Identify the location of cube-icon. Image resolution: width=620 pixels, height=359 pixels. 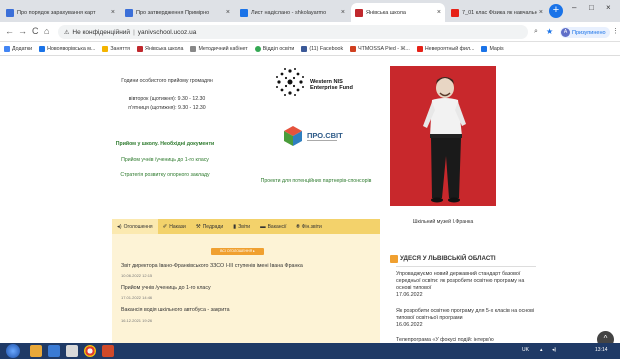
(293, 136).